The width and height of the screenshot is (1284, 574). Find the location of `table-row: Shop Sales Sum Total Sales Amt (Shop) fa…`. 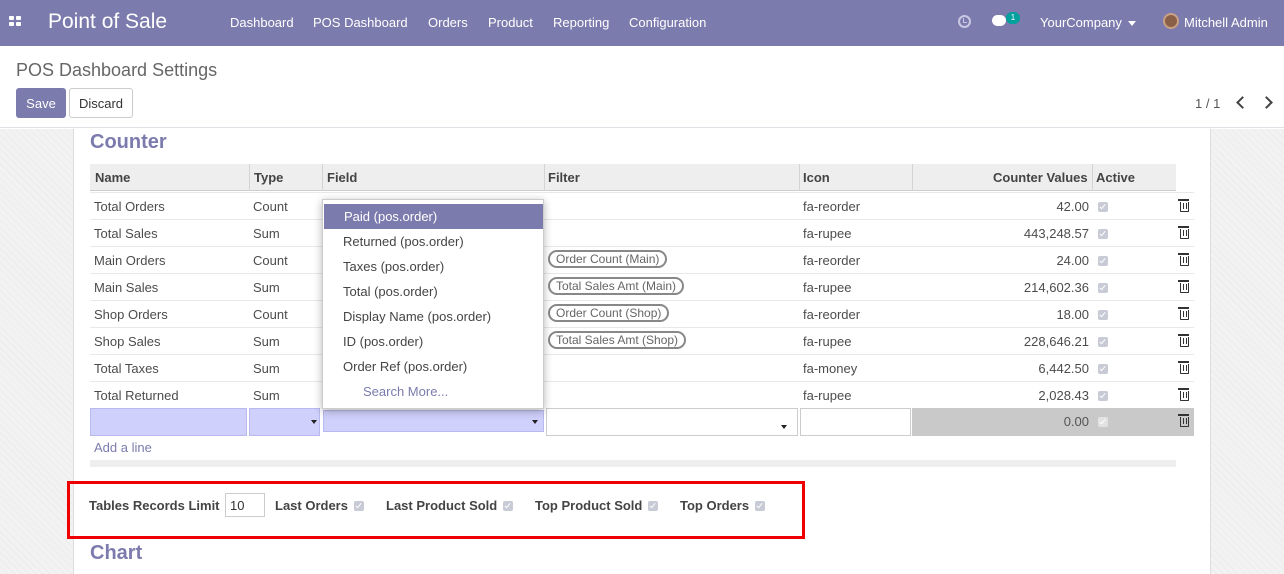

table-row: Shop Sales Sum Total Sales Amt (Shop) fa… is located at coordinates (642, 340).